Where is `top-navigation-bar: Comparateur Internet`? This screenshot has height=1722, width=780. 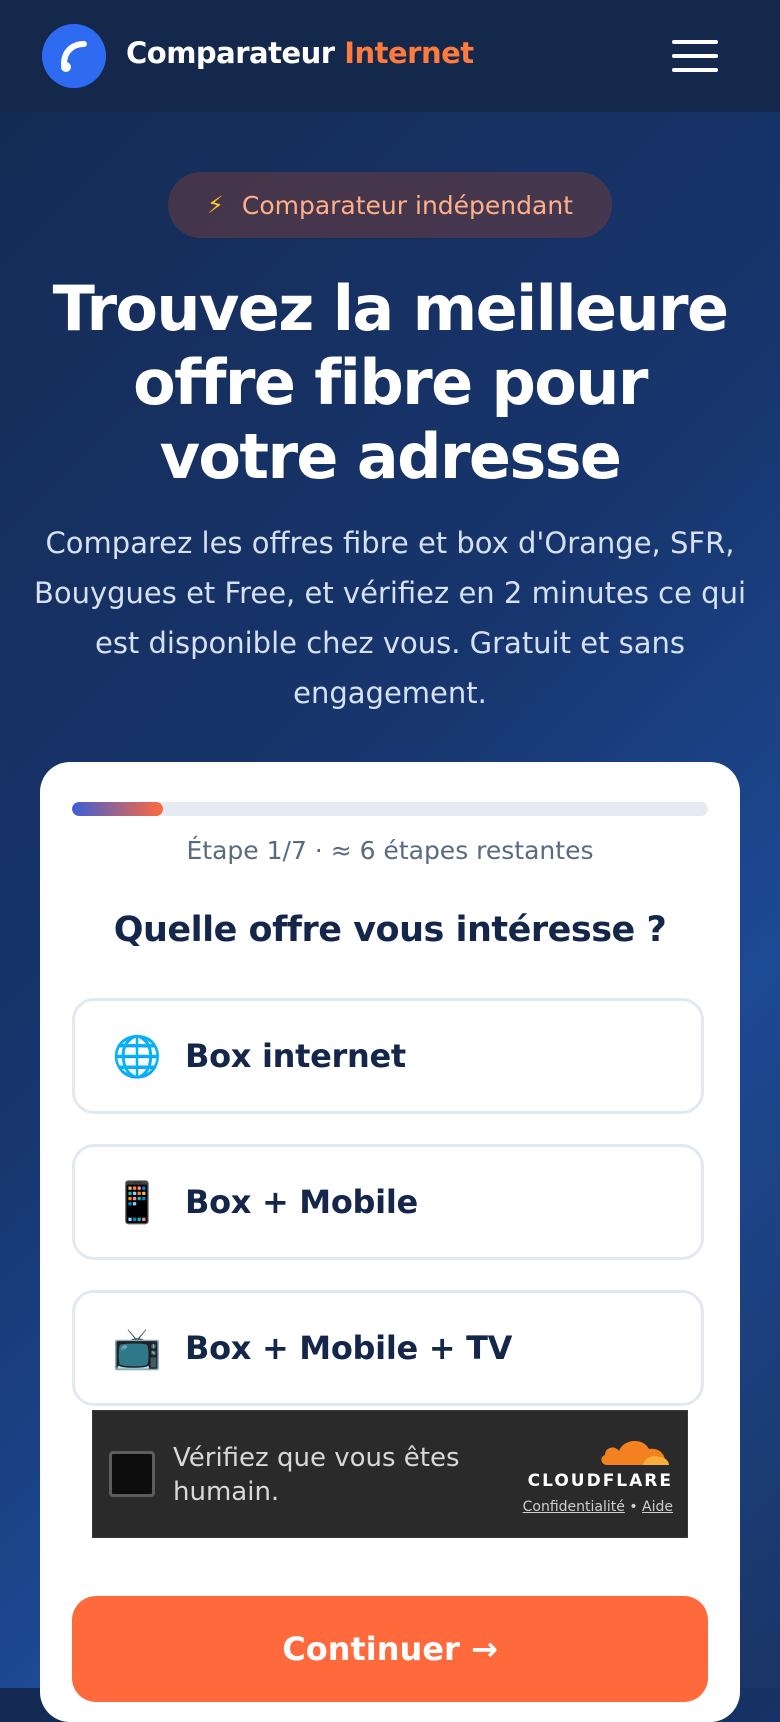
top-navigation-bar: Comparateur Internet is located at coordinates (390, 56).